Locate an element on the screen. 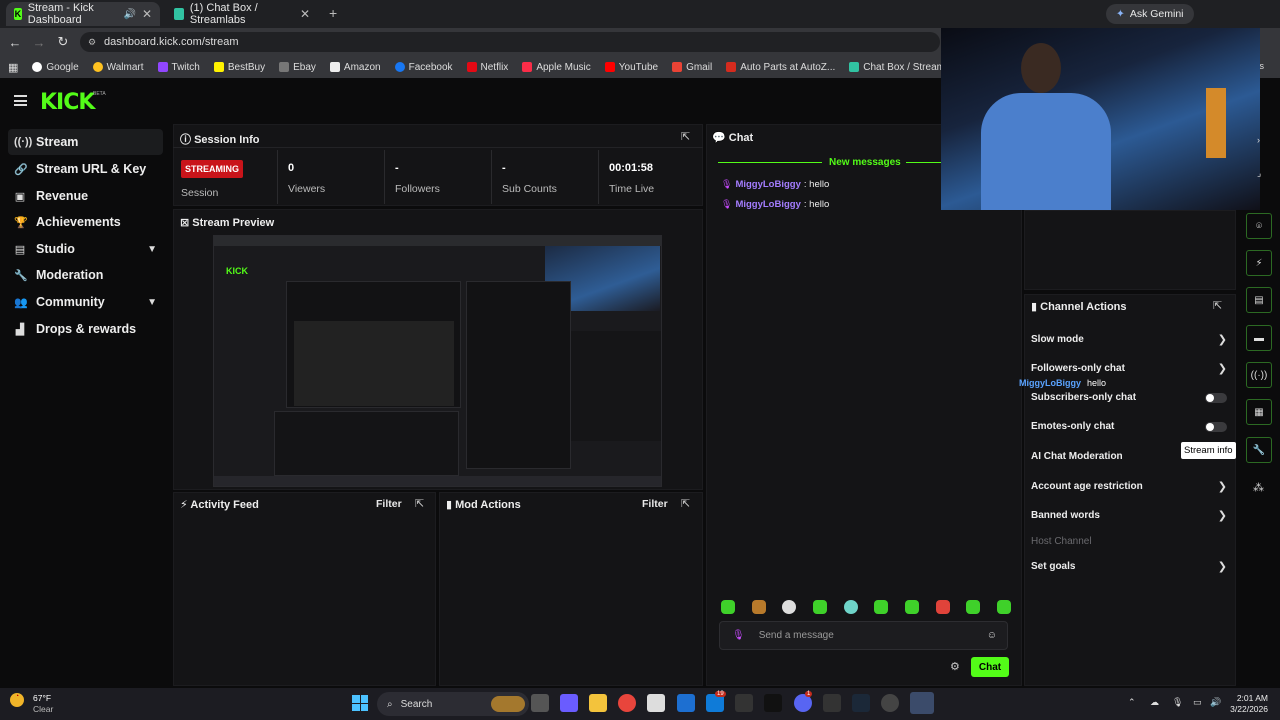  network-icon: ▭ is located at coordinates (1197, 702).